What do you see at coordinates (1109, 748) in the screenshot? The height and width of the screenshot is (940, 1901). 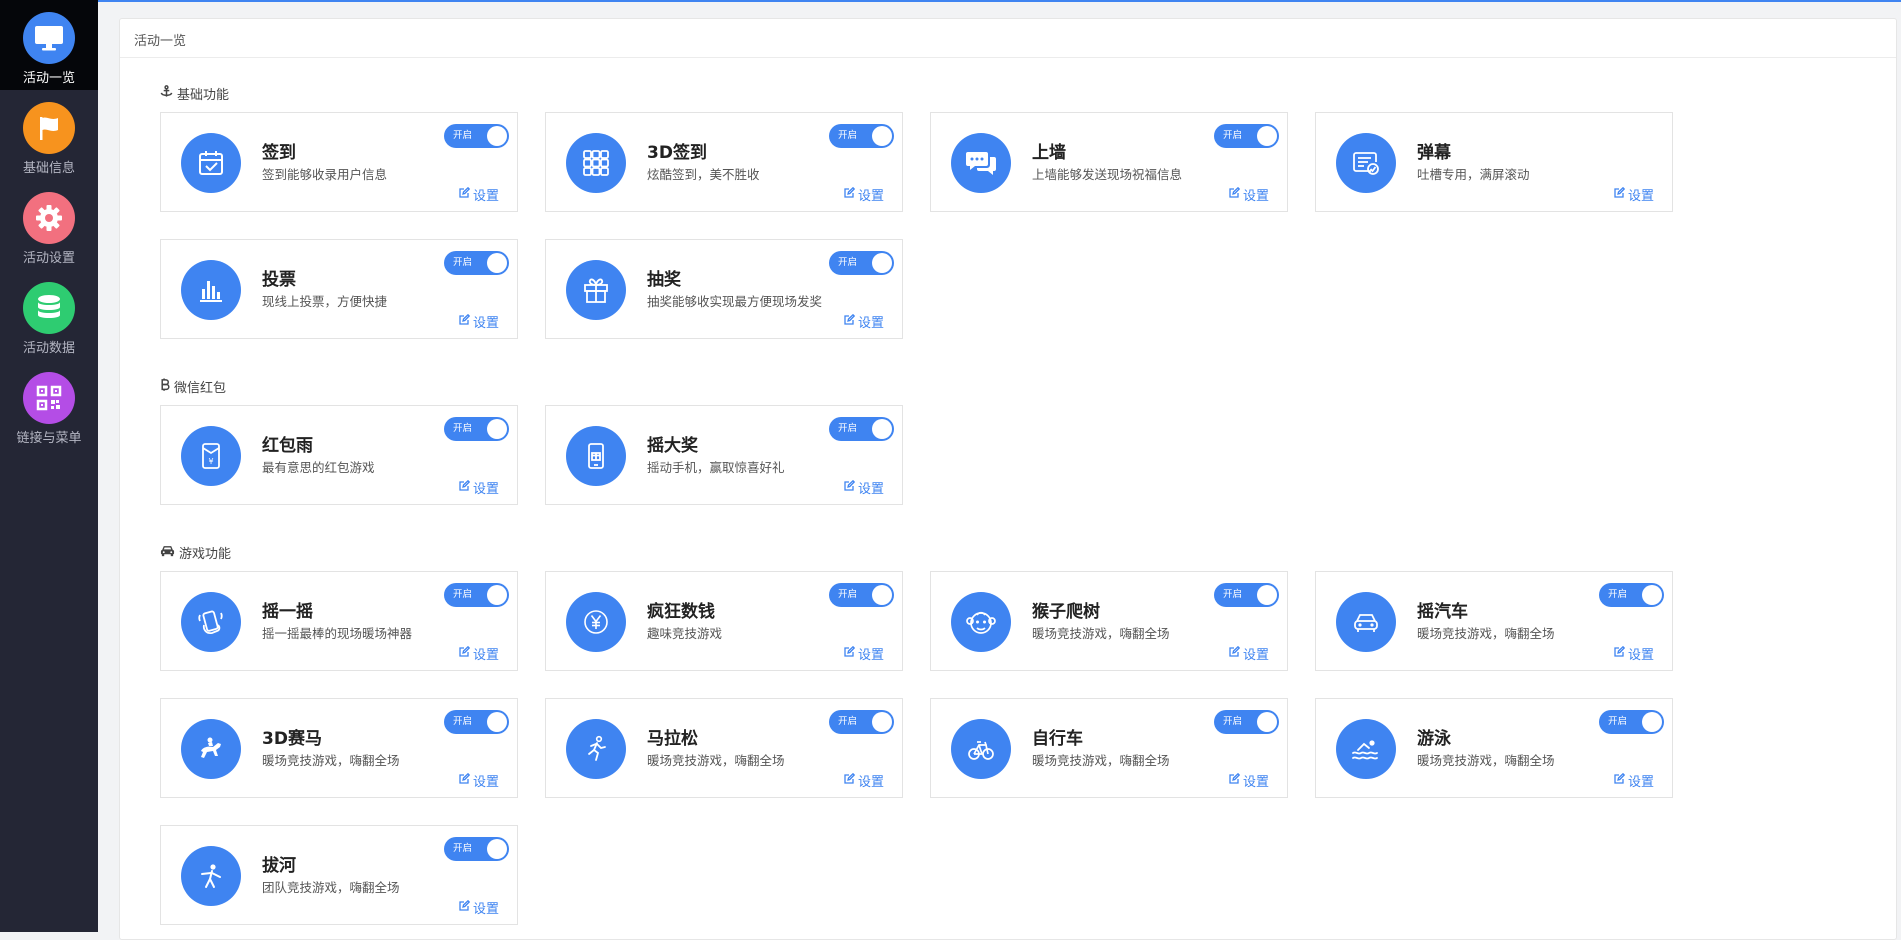 I see `feature-card-bicycle: 自行车 暖场竞技游戏，嗨翻全场 开启 设置` at bounding box center [1109, 748].